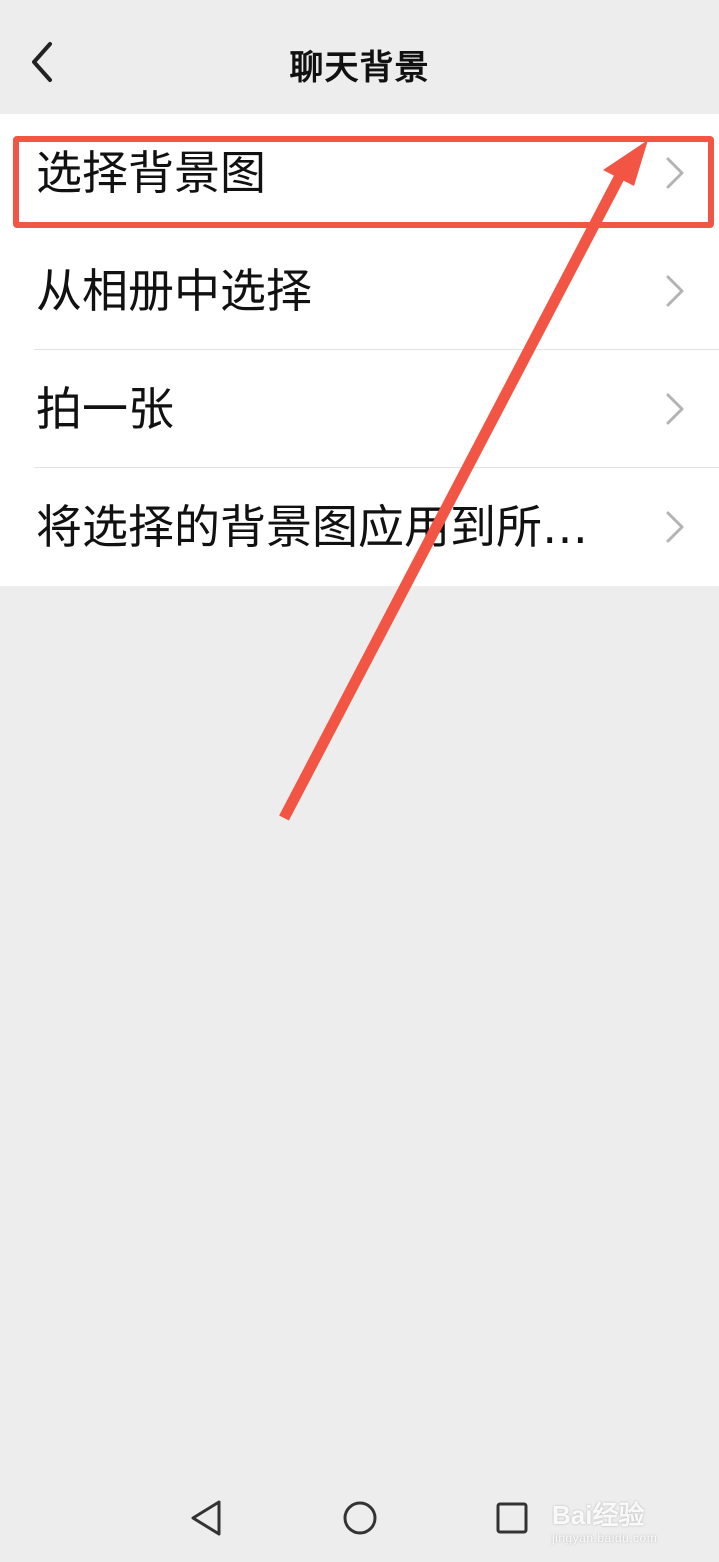  Describe the element at coordinates (598, 1515) in the screenshot. I see `watermark-brand: Bai经验` at that location.